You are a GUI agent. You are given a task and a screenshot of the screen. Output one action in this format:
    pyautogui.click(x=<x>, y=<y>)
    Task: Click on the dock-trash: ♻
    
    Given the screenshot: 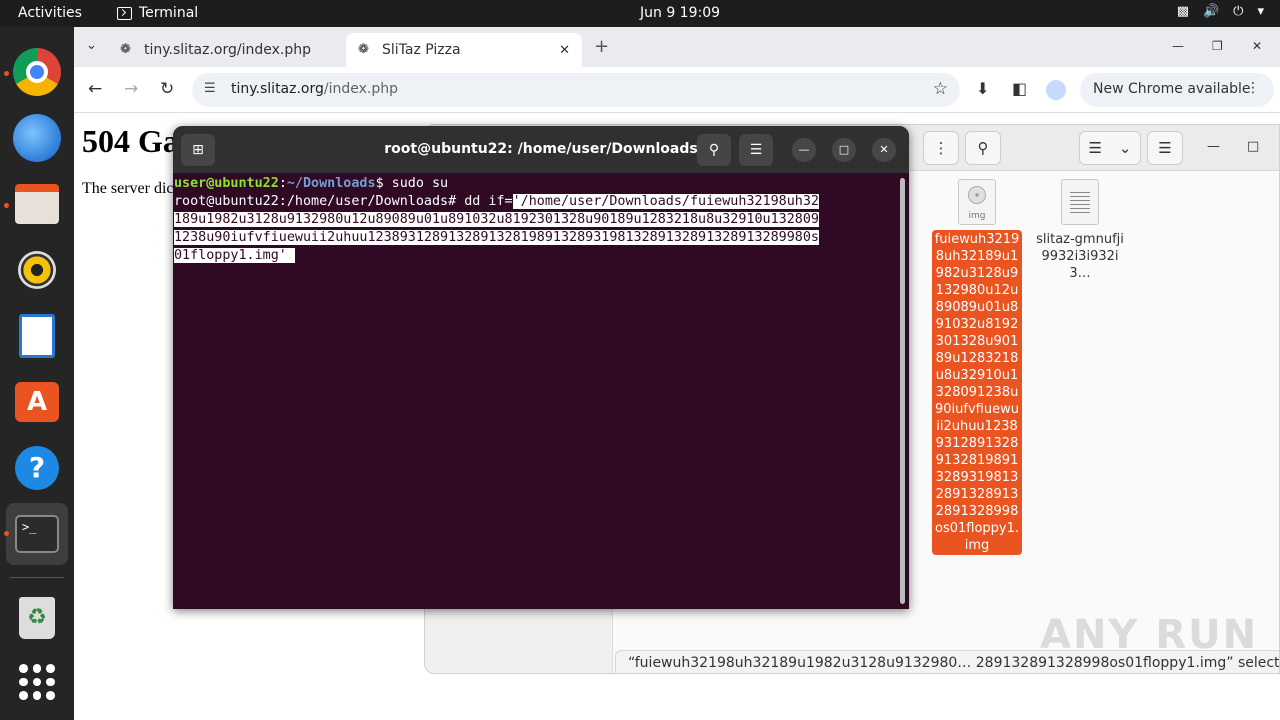 What is the action you would take?
    pyautogui.click(x=37, y=618)
    